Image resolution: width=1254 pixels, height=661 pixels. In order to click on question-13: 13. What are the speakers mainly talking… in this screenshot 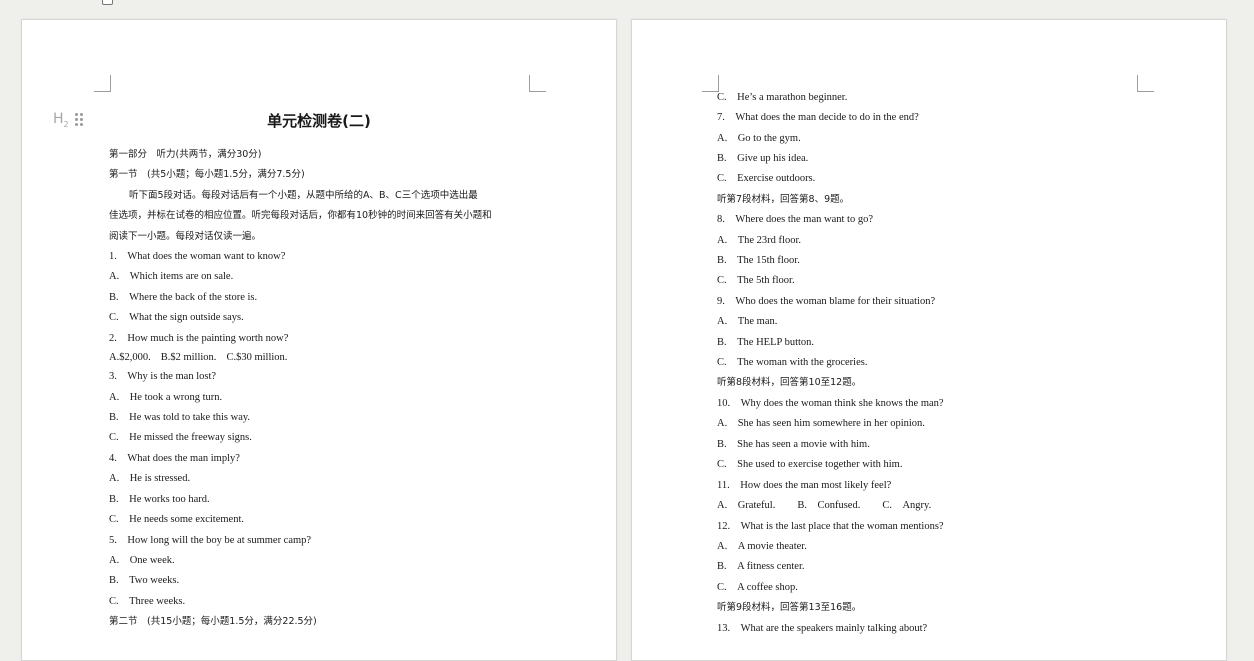, I will do `click(822, 628)`.